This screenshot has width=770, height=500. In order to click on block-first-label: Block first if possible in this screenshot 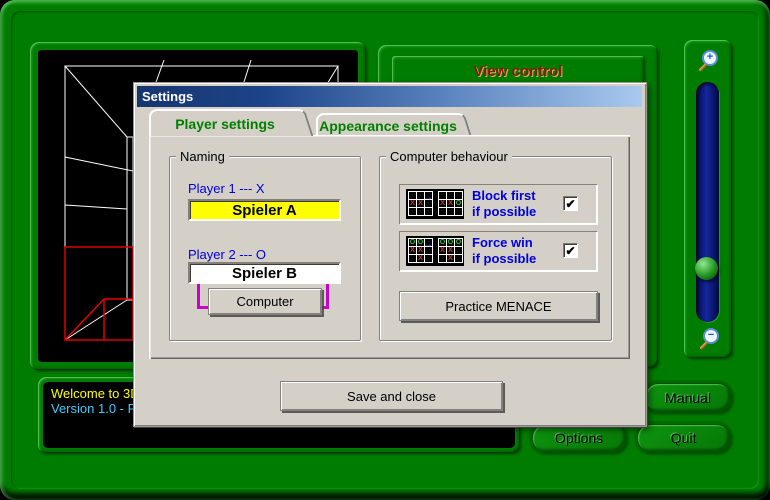, I will do `click(504, 204)`.